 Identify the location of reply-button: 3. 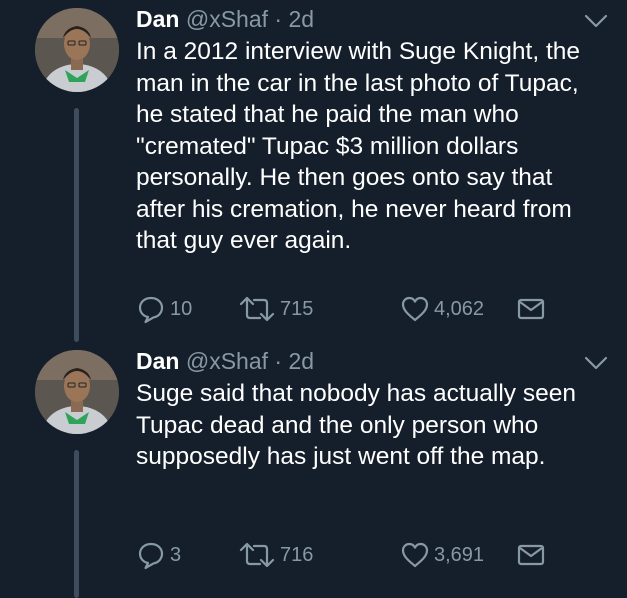
(158, 555).